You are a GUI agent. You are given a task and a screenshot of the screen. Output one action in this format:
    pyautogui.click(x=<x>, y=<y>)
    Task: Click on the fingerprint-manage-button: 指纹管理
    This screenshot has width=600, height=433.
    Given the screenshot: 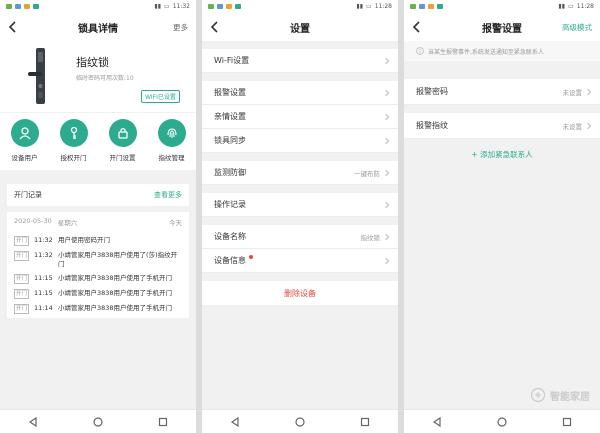 What is the action you would take?
    pyautogui.click(x=172, y=144)
    